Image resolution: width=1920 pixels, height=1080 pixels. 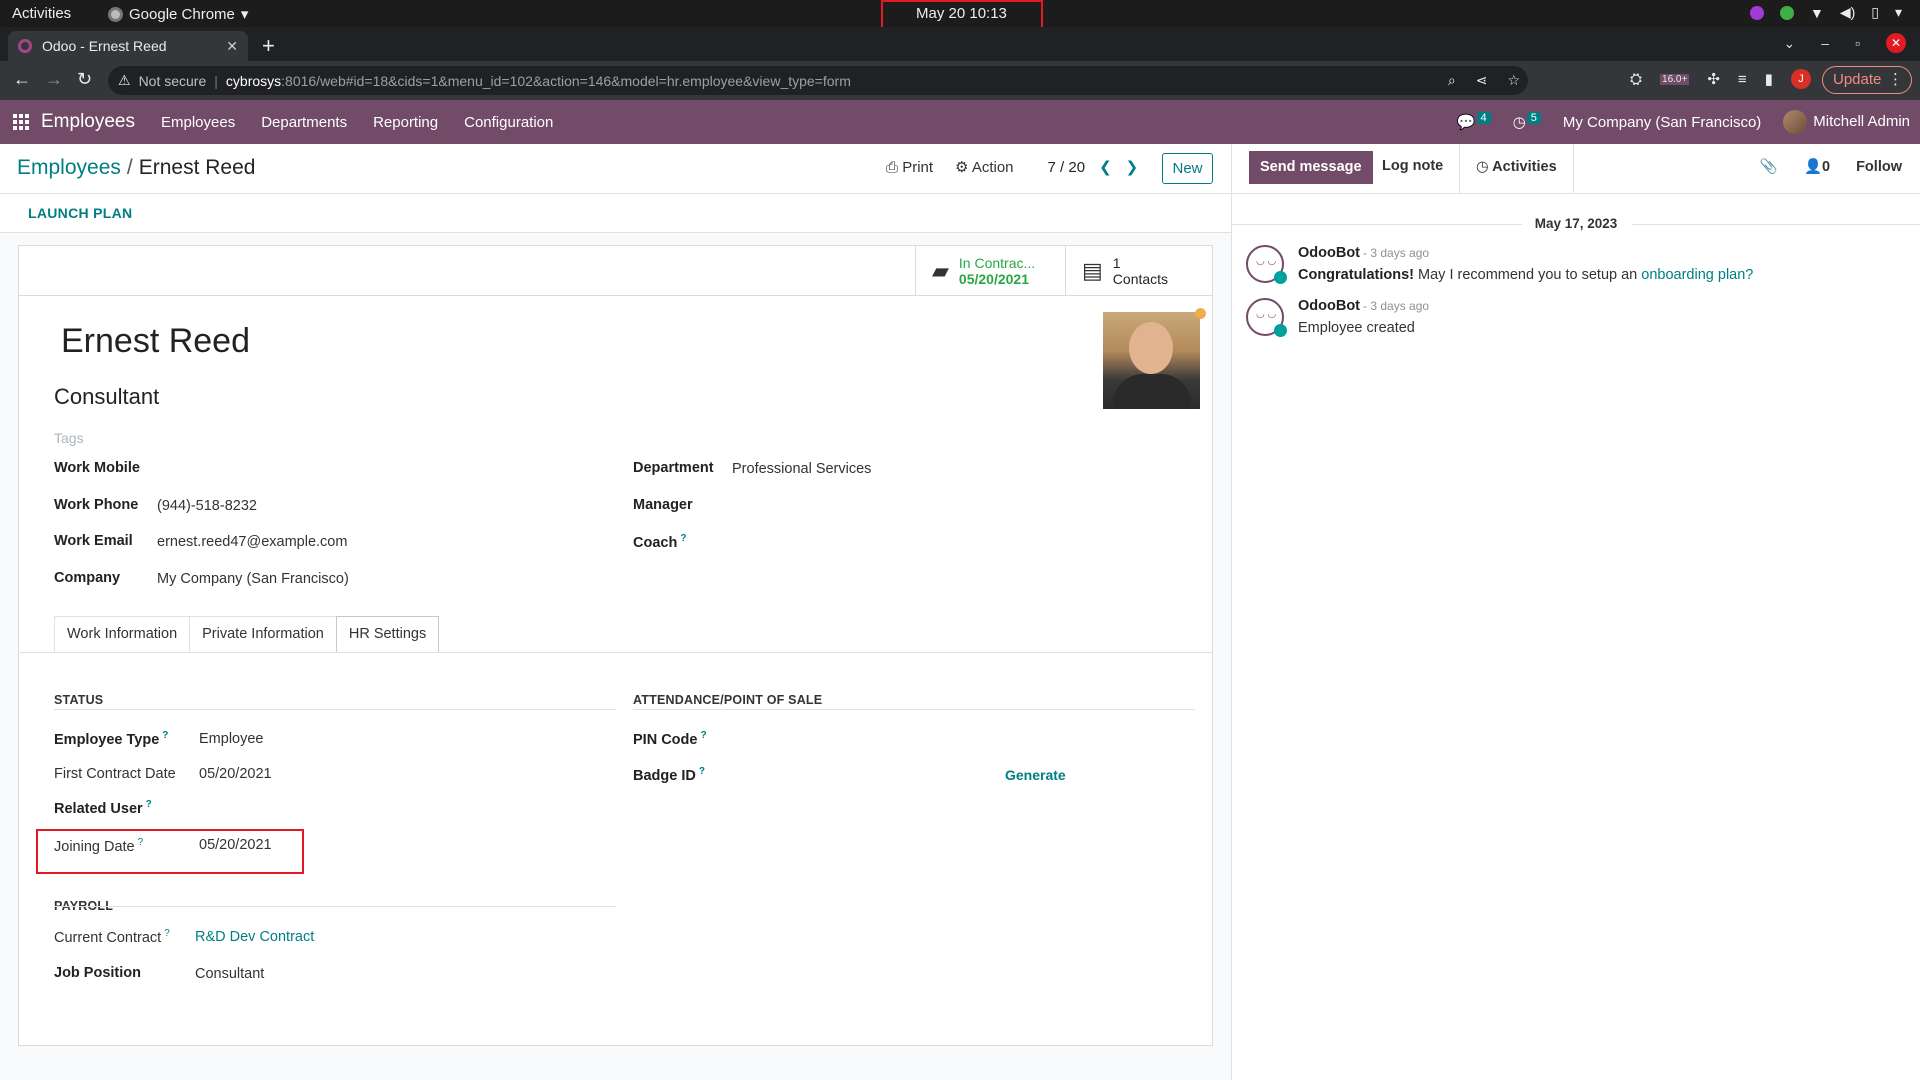 I want to click on extension-icon: ⛭, so click(x=1636, y=79).